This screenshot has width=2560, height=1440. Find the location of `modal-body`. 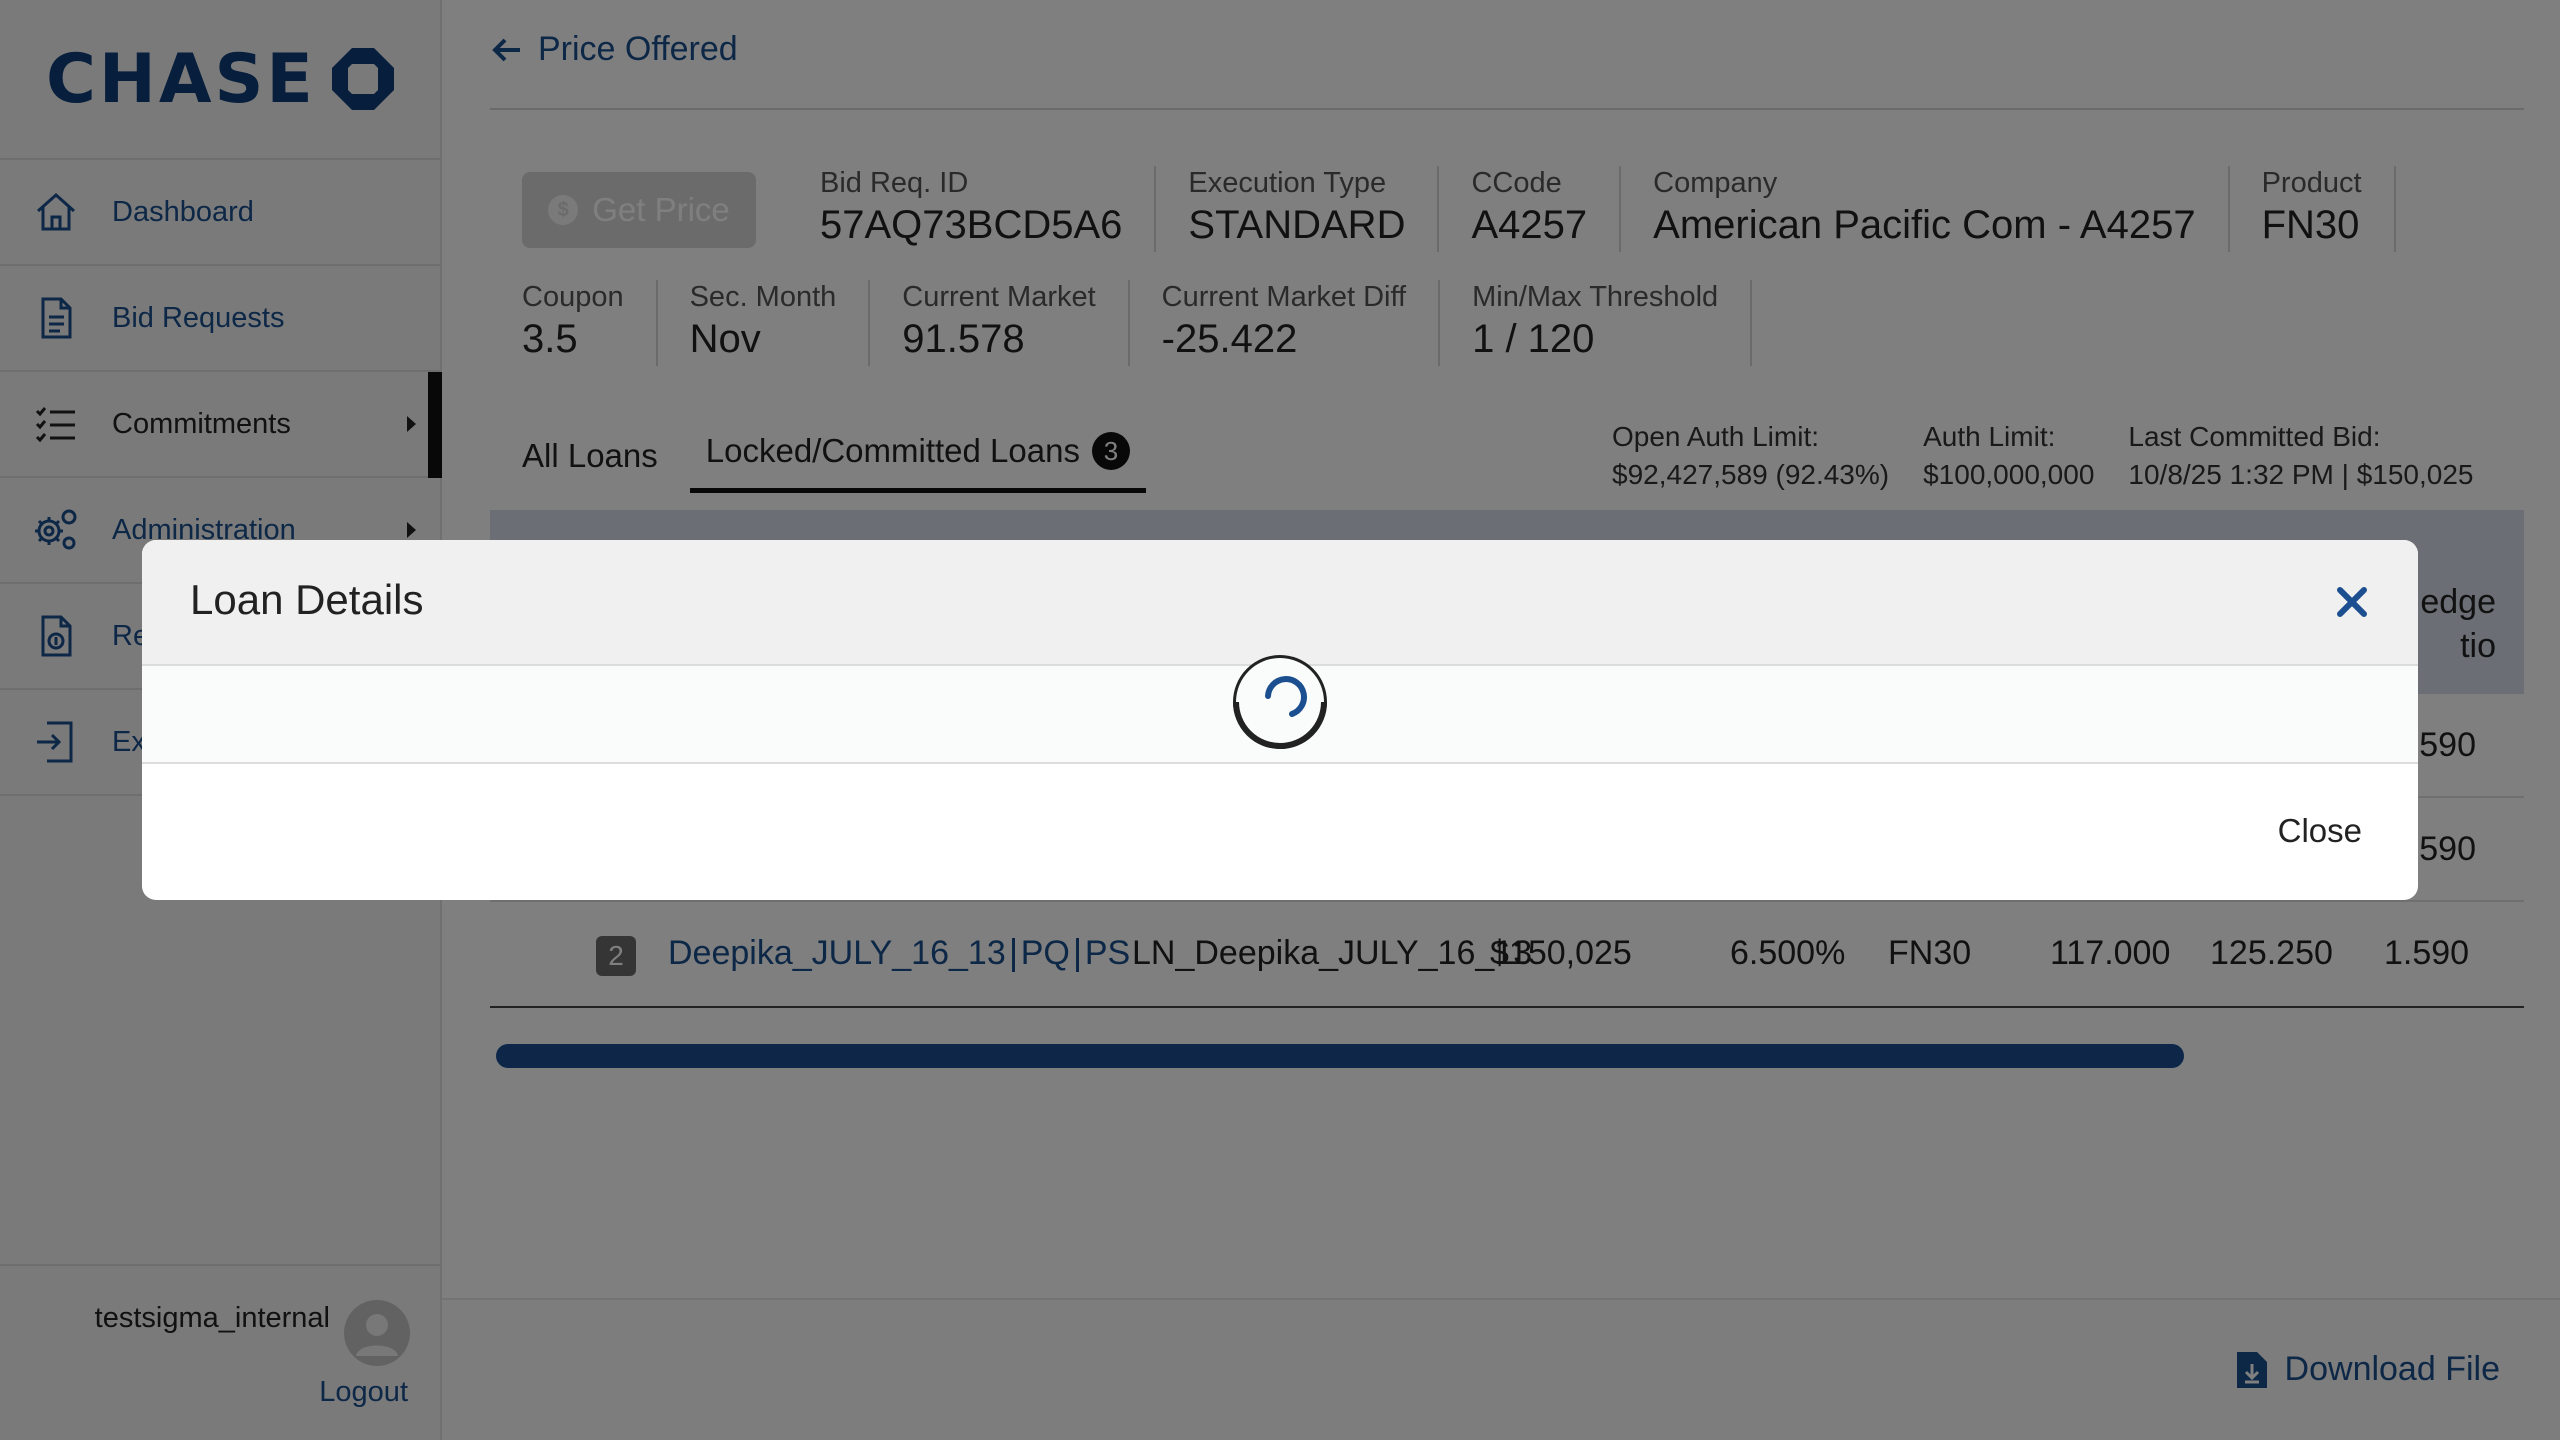

modal-body is located at coordinates (1280, 709).